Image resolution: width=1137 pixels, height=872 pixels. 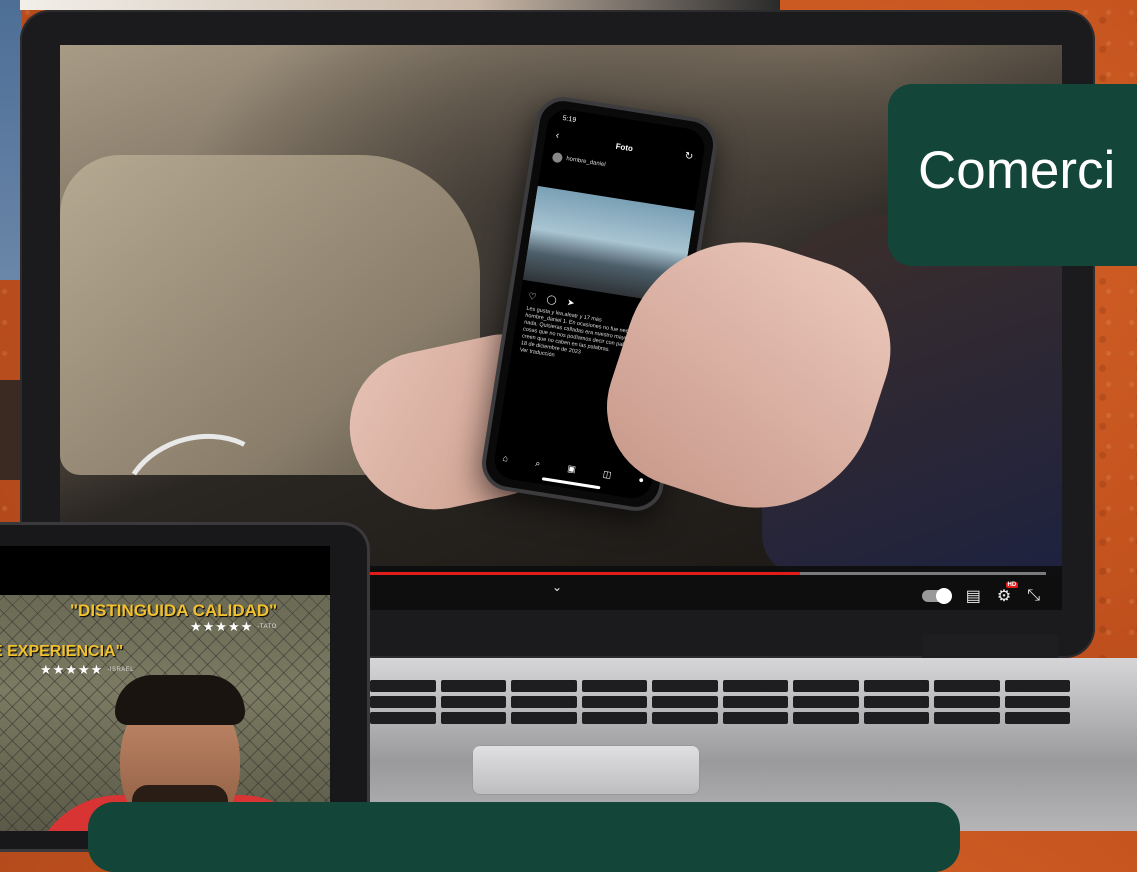 What do you see at coordinates (62, 651) in the screenshot?
I see `review-quote: E EXPERIENCIA"` at bounding box center [62, 651].